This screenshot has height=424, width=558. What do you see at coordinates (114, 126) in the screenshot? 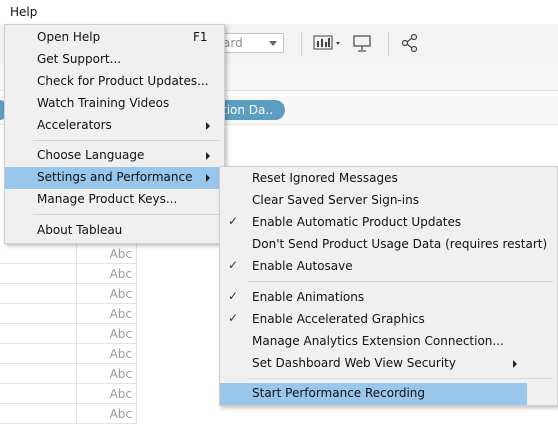
I see `menu-item-accelerators: Accelerators` at bounding box center [114, 126].